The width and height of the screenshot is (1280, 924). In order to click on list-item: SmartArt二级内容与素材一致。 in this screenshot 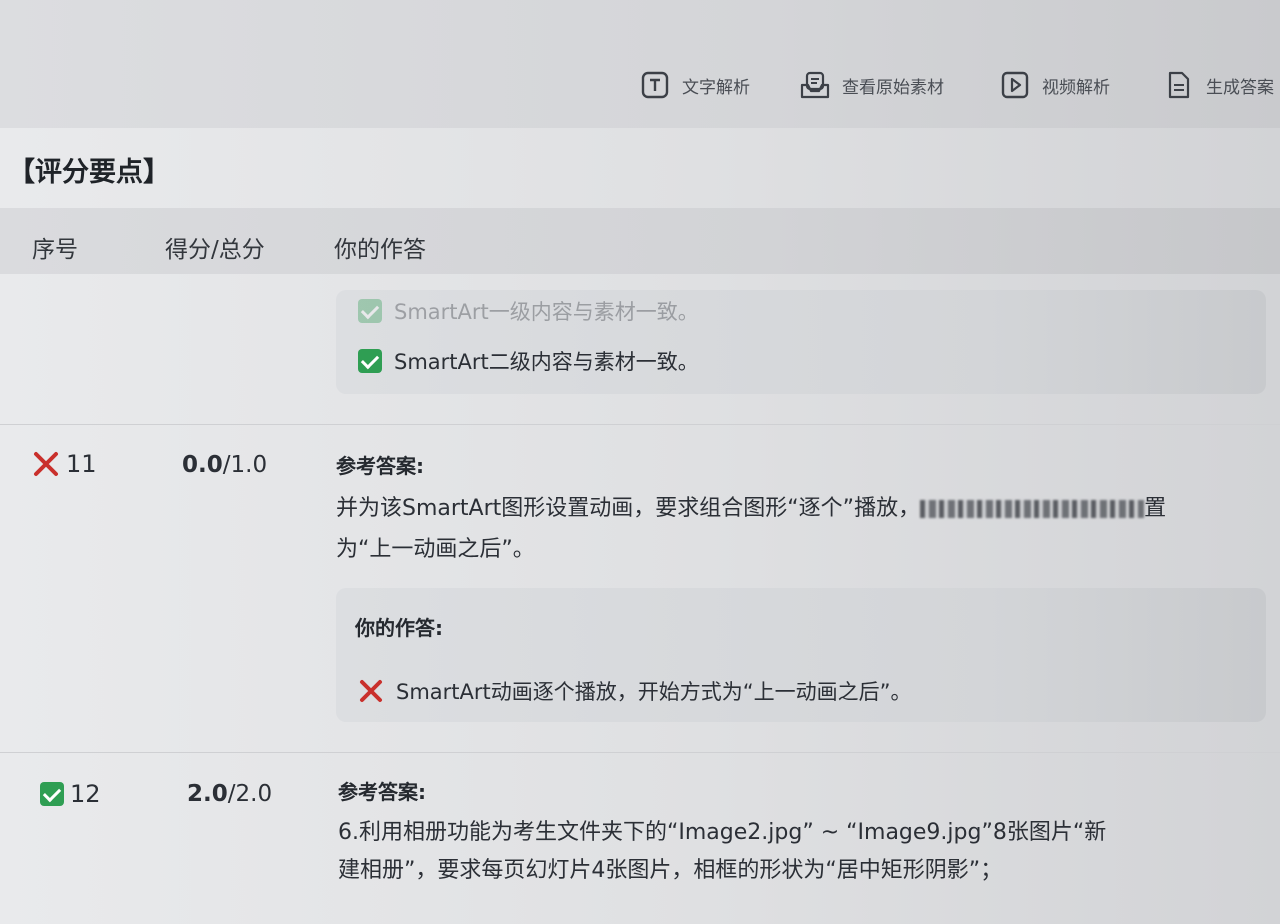, I will do `click(528, 361)`.